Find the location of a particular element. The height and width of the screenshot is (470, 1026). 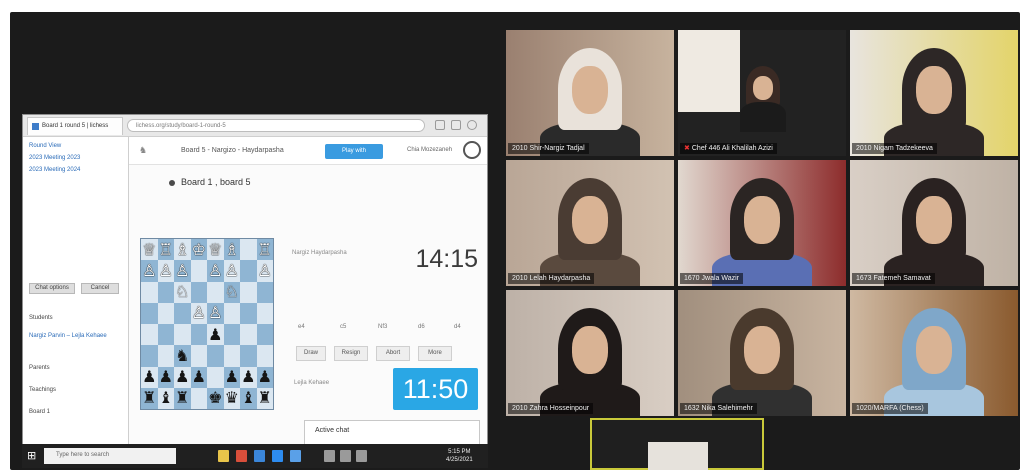

move-cell: e4 is located at coordinates (301, 327).